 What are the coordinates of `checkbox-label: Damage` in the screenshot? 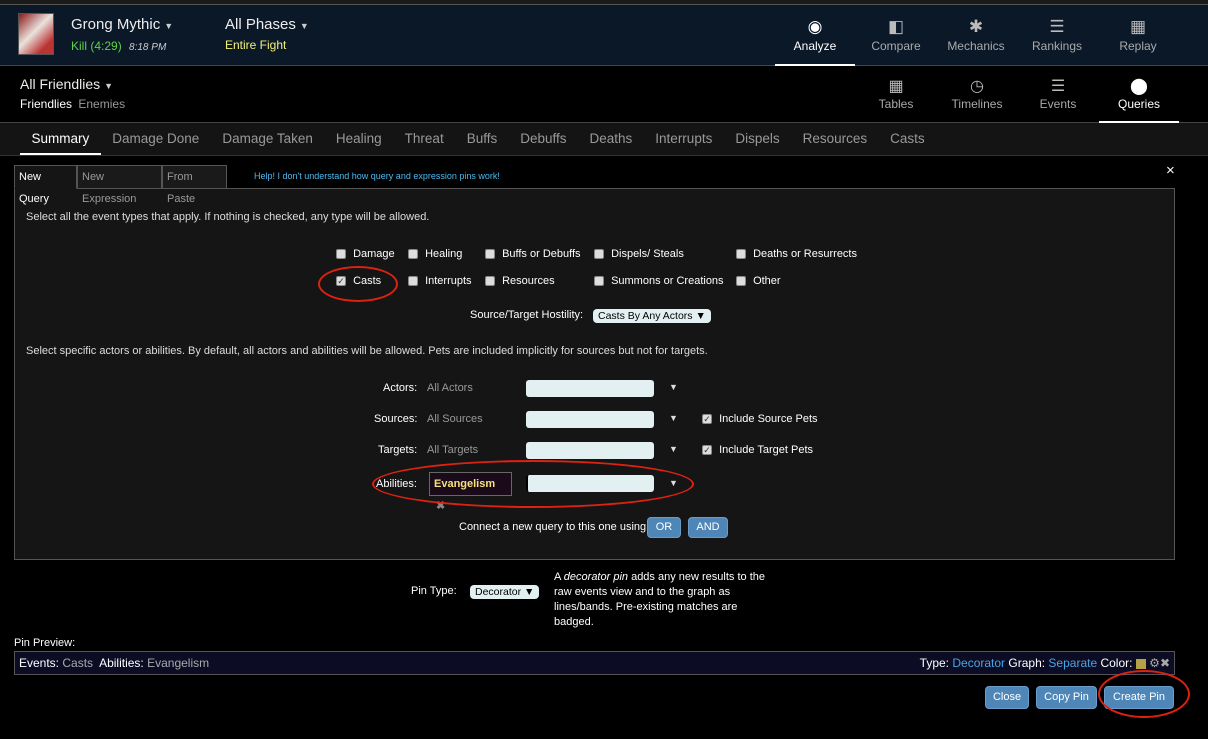 It's located at (374, 254).